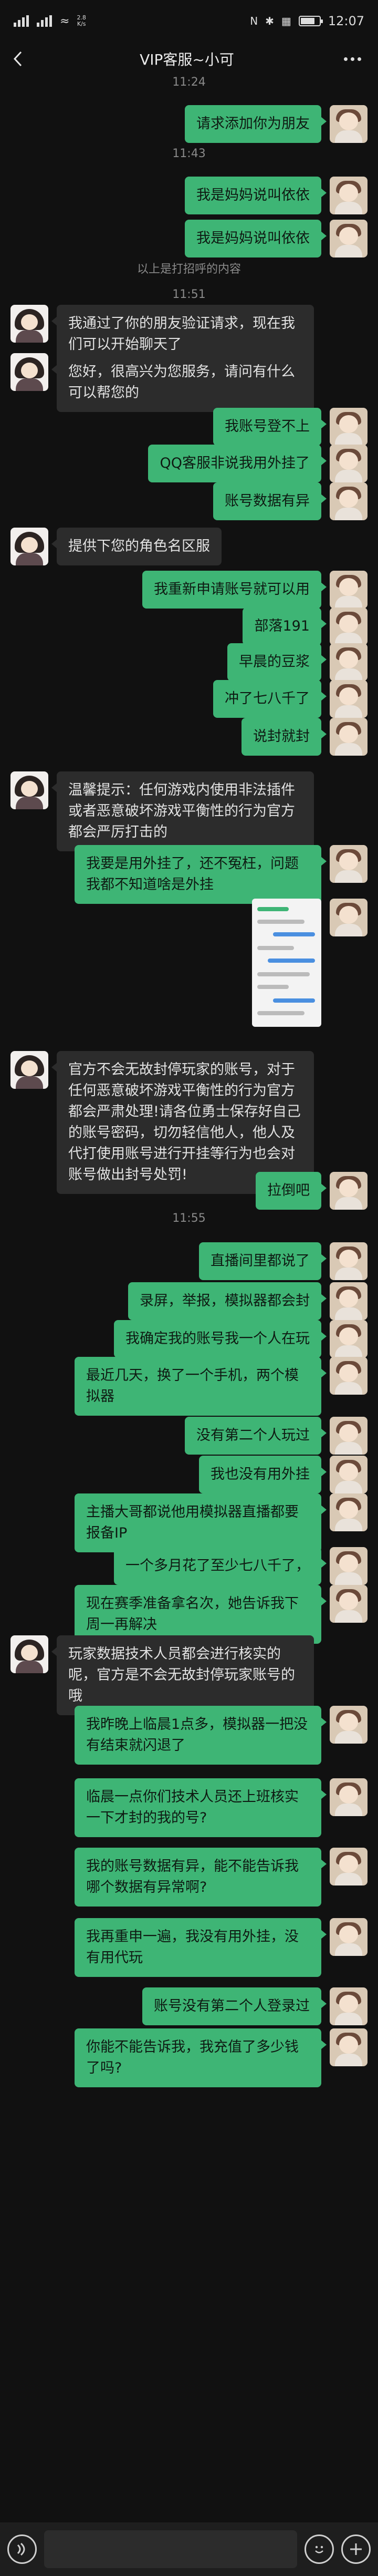 The width and height of the screenshot is (378, 2576). What do you see at coordinates (136, 546) in the screenshot?
I see `received-message-bubble: 提供下您的角色名区服` at bounding box center [136, 546].